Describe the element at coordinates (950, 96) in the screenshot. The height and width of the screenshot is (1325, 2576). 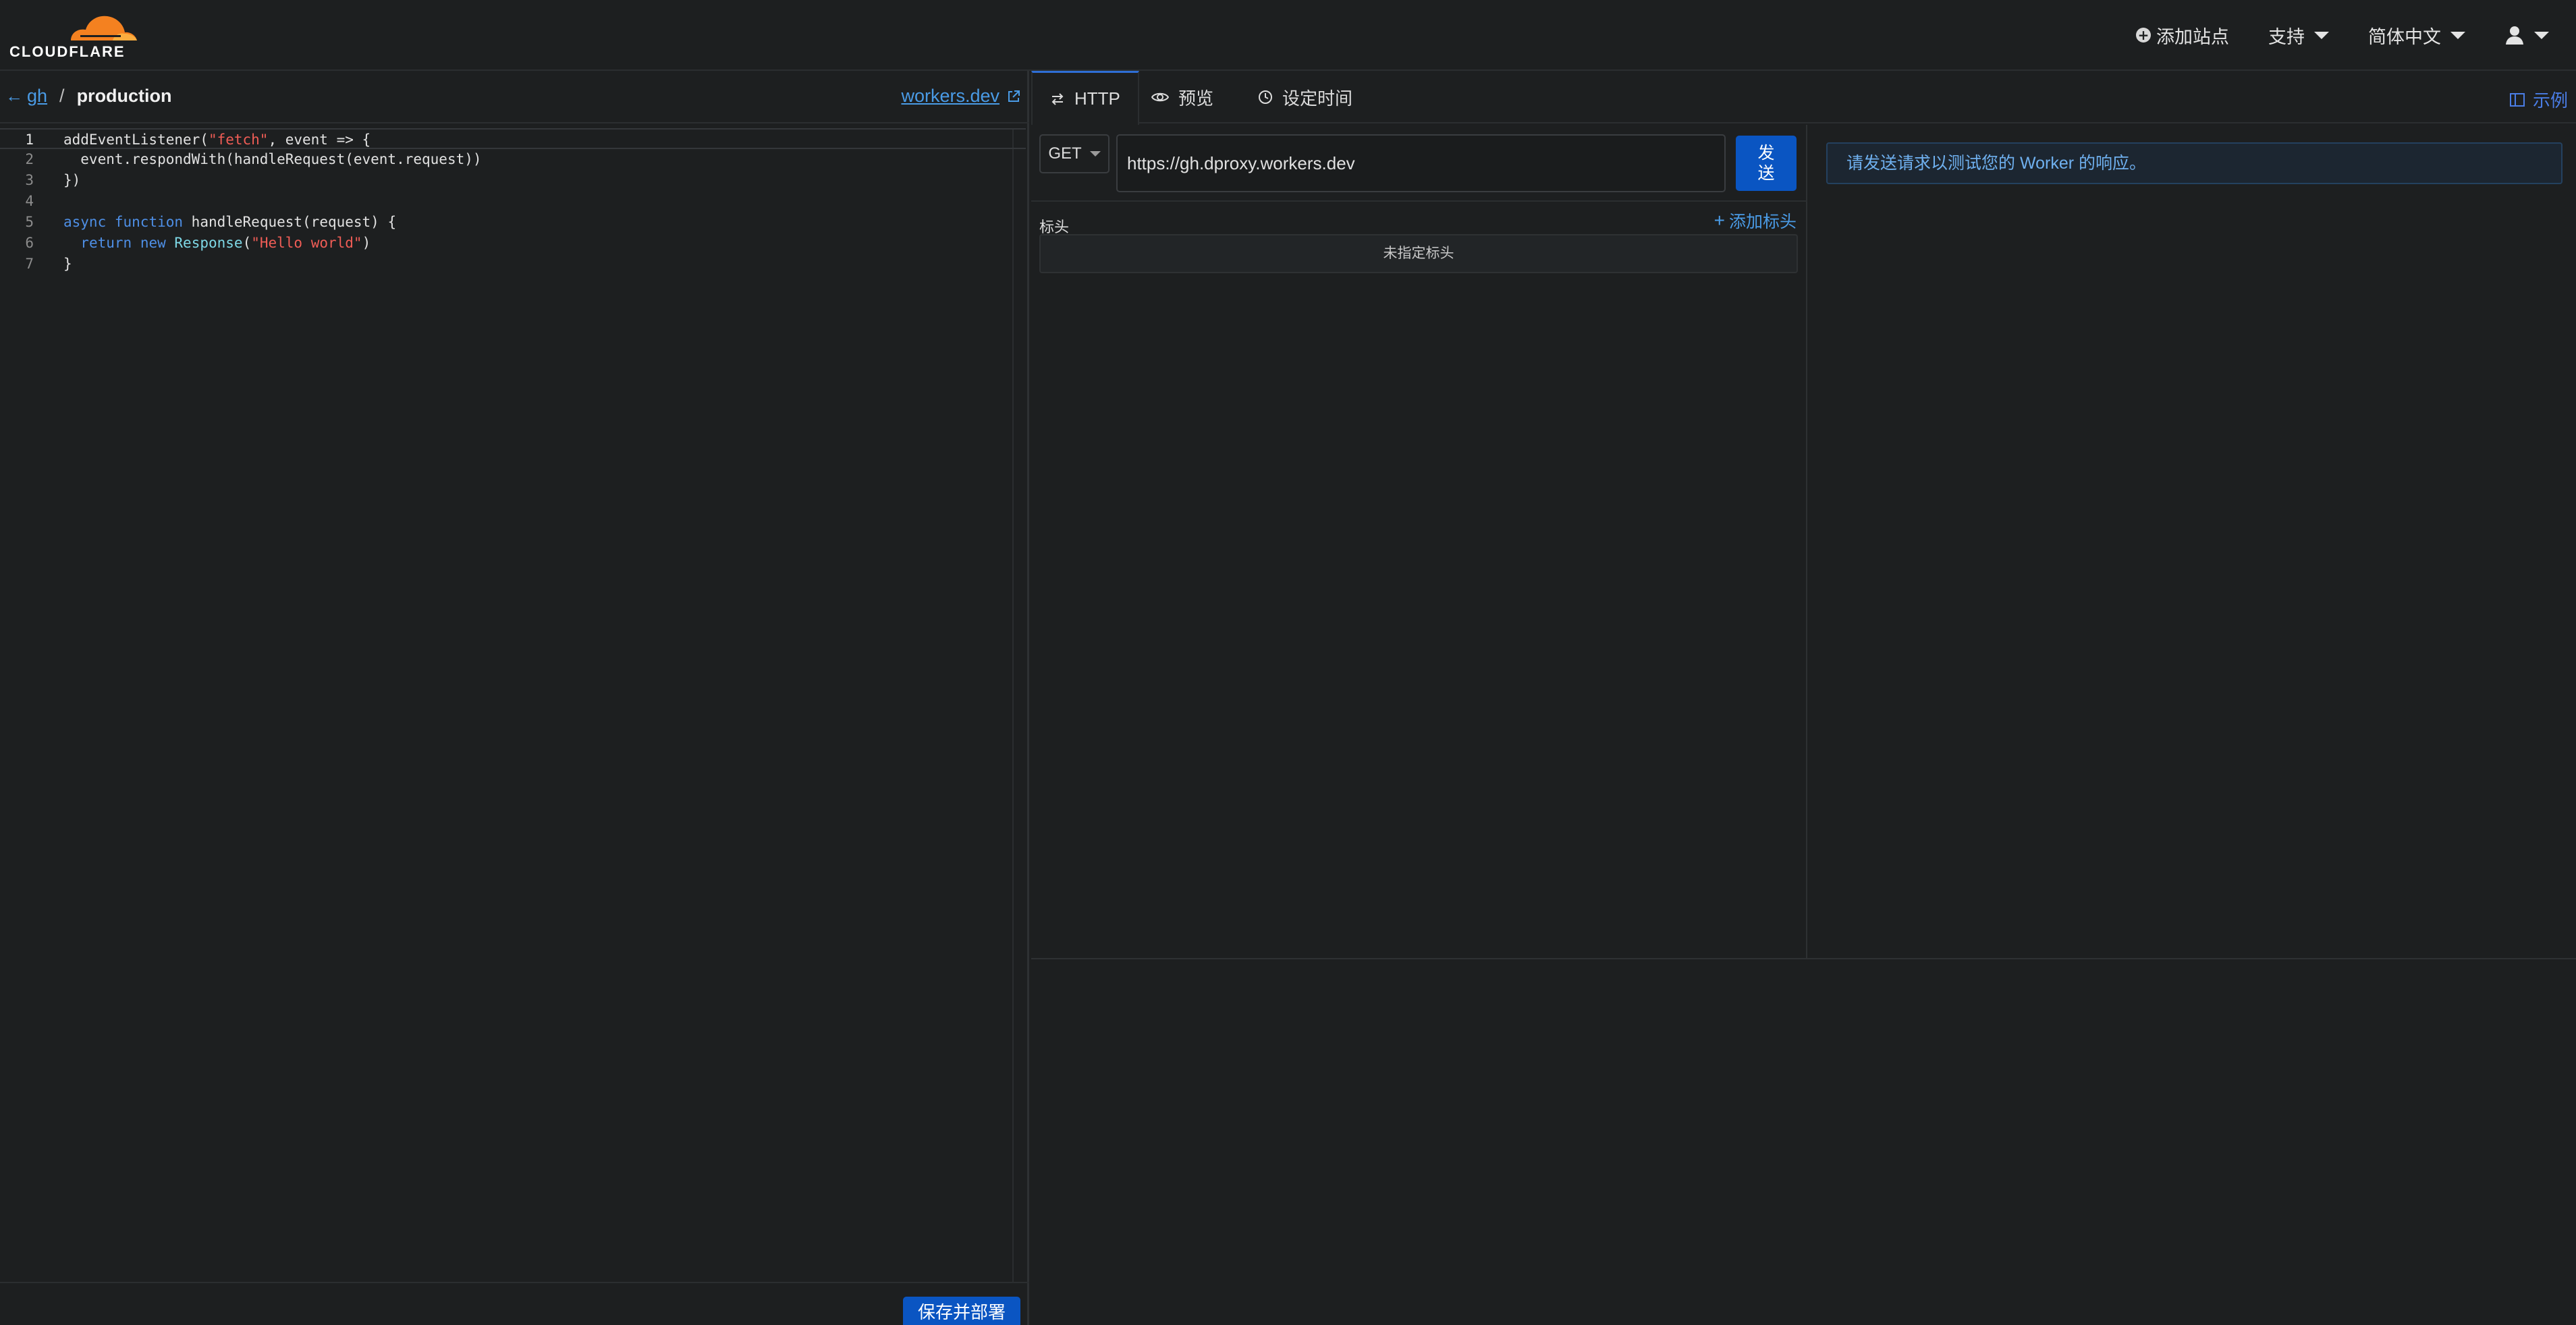
I see `workers-dev-link-label: workers.dev` at that location.